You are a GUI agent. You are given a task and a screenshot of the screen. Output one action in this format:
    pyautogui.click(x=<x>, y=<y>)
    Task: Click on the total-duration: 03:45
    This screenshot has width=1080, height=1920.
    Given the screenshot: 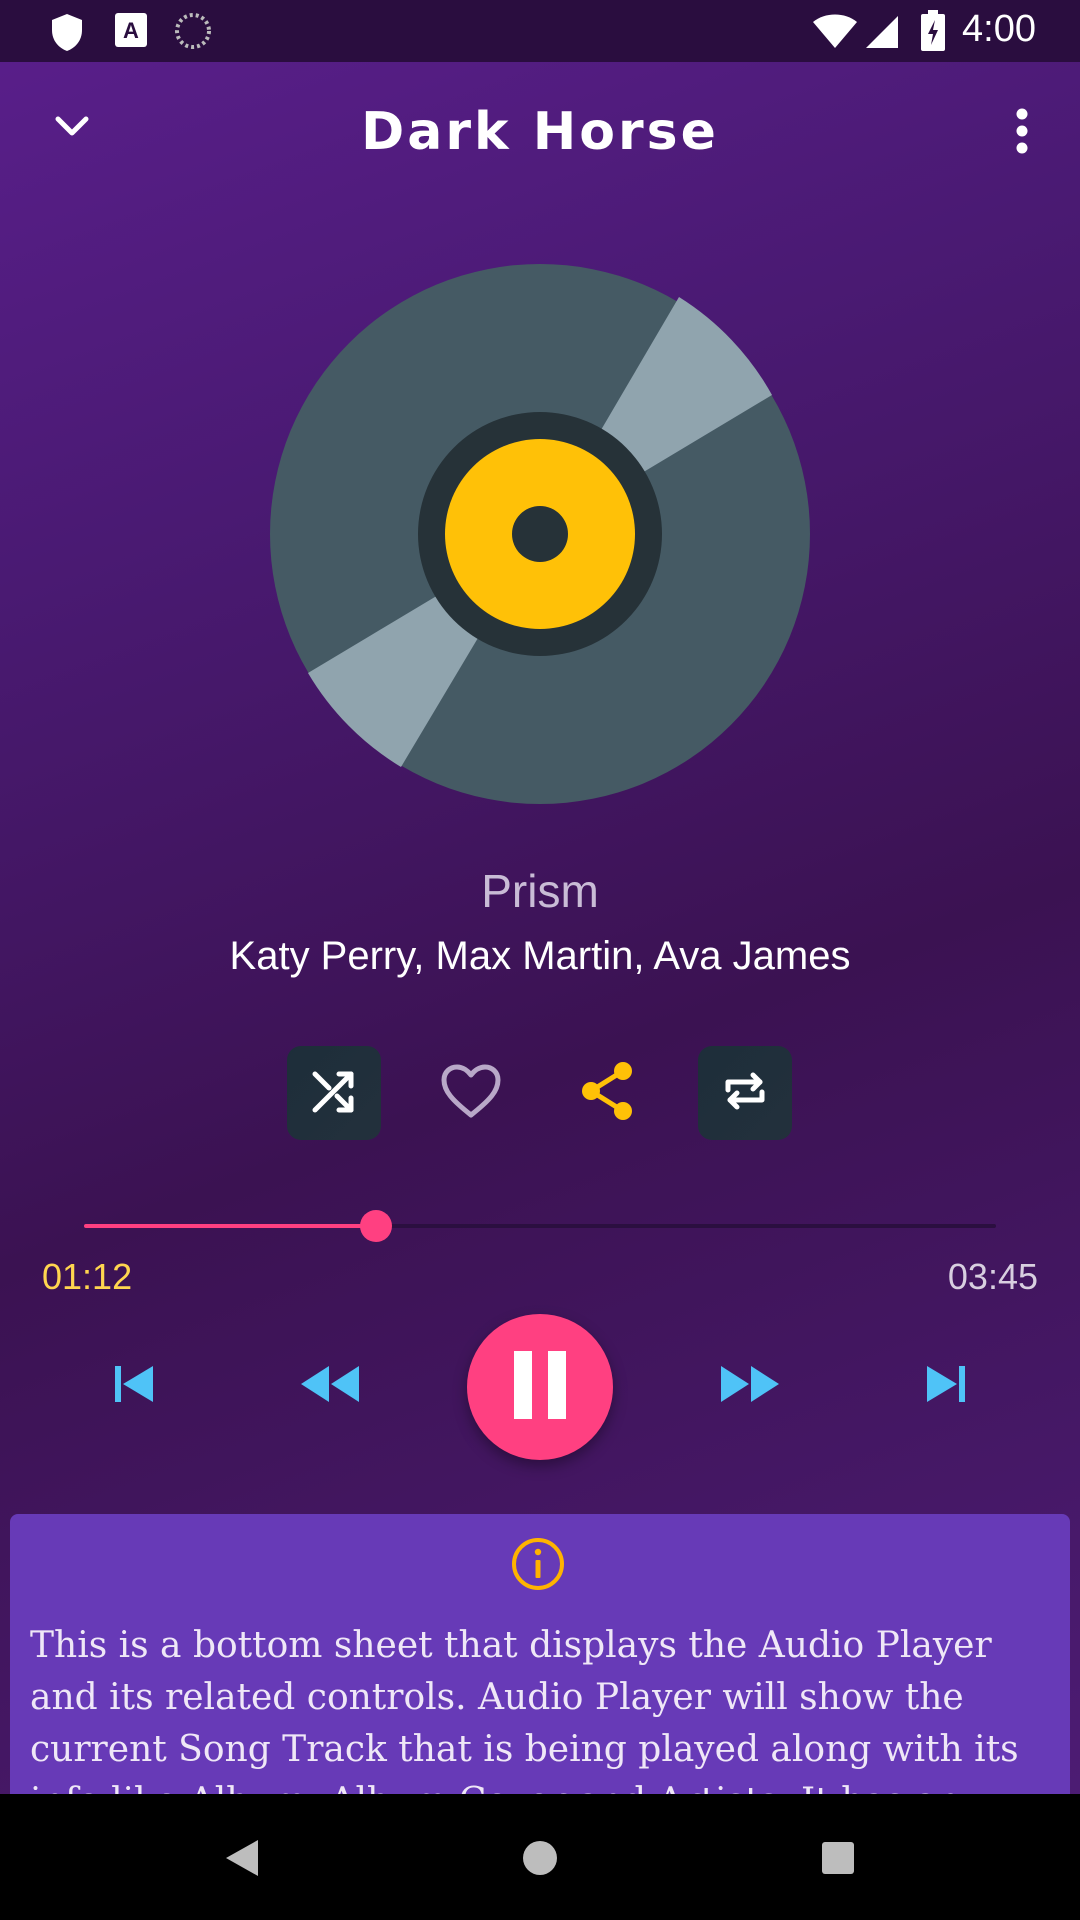 What is the action you would take?
    pyautogui.click(x=992, y=1276)
    